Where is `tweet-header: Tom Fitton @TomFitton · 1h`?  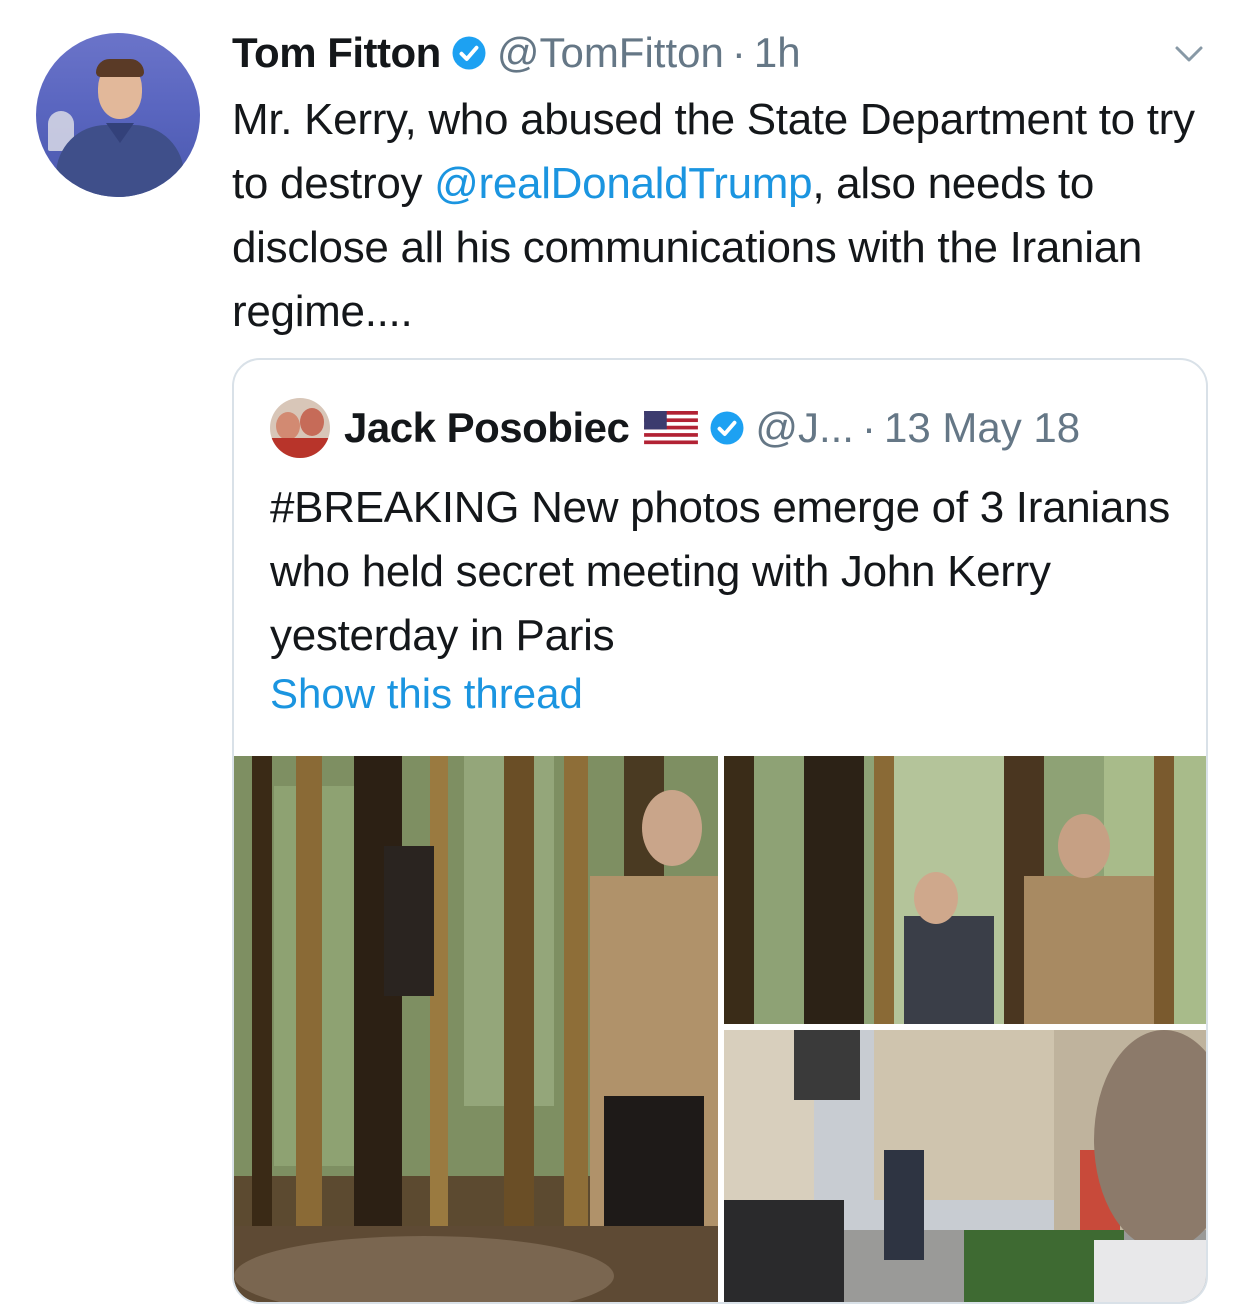
tweet-header: Tom Fitton @TomFitton · 1h is located at coordinates (516, 53).